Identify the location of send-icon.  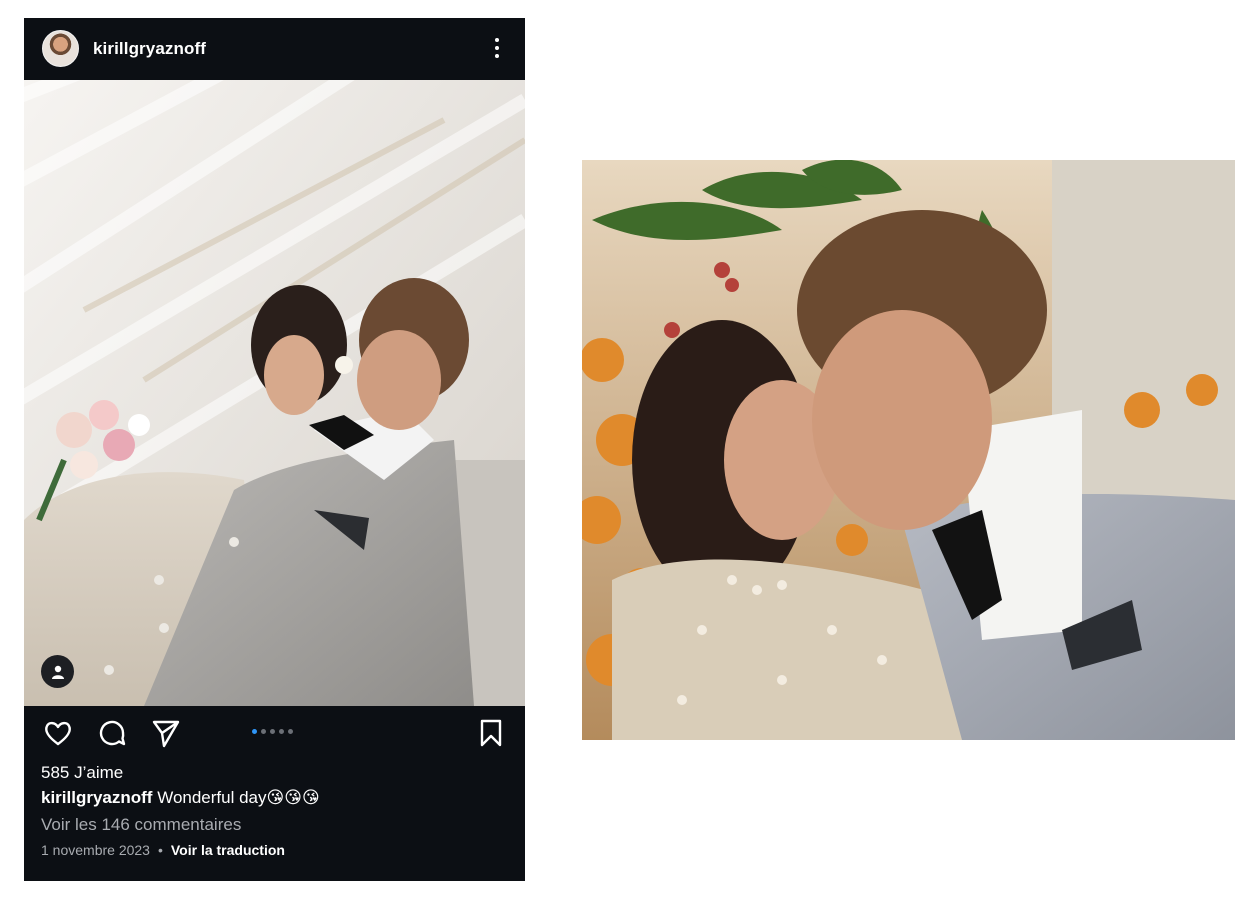
(166, 733).